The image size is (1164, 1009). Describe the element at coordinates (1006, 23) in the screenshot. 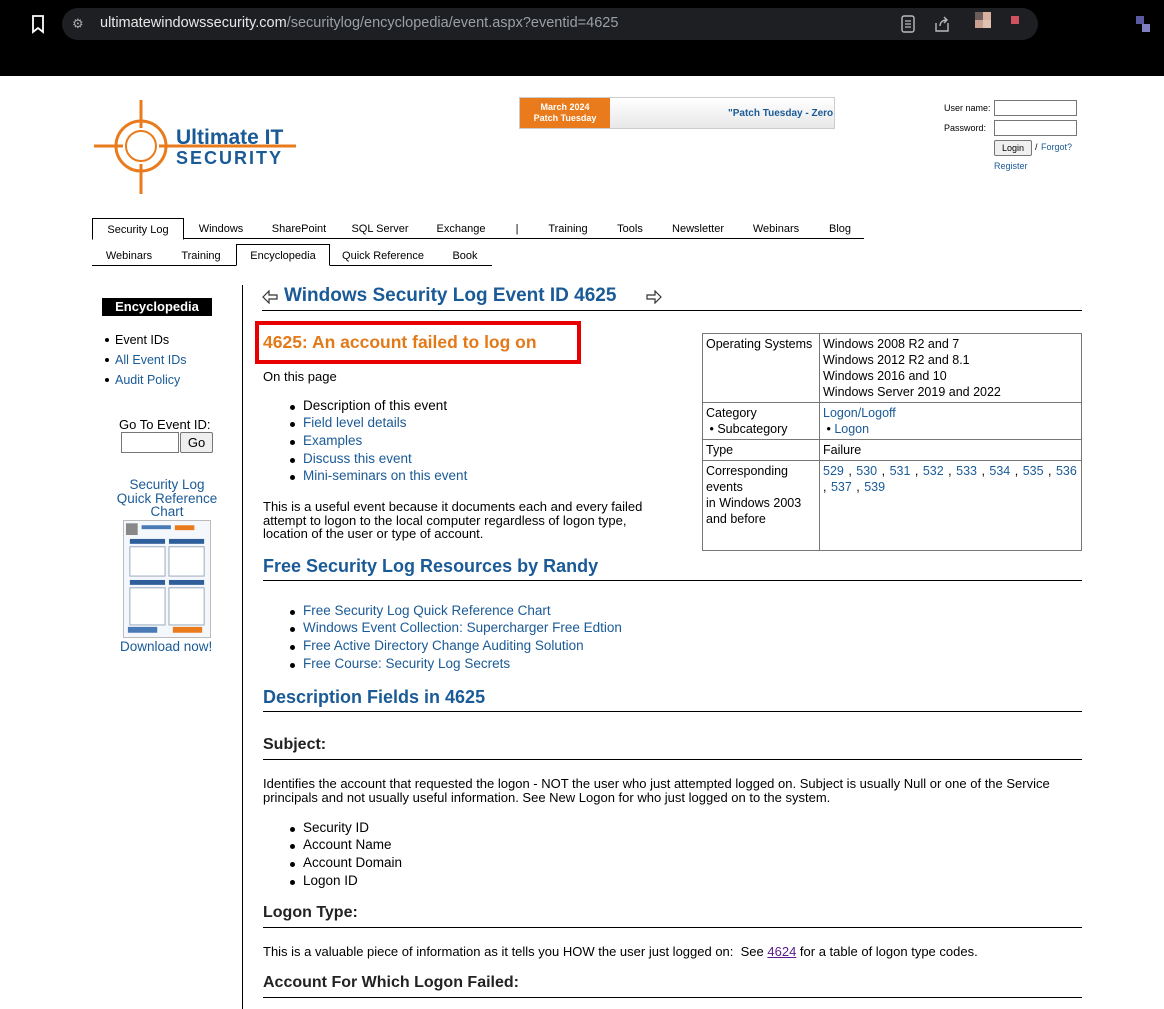

I see `extension-icons` at that location.